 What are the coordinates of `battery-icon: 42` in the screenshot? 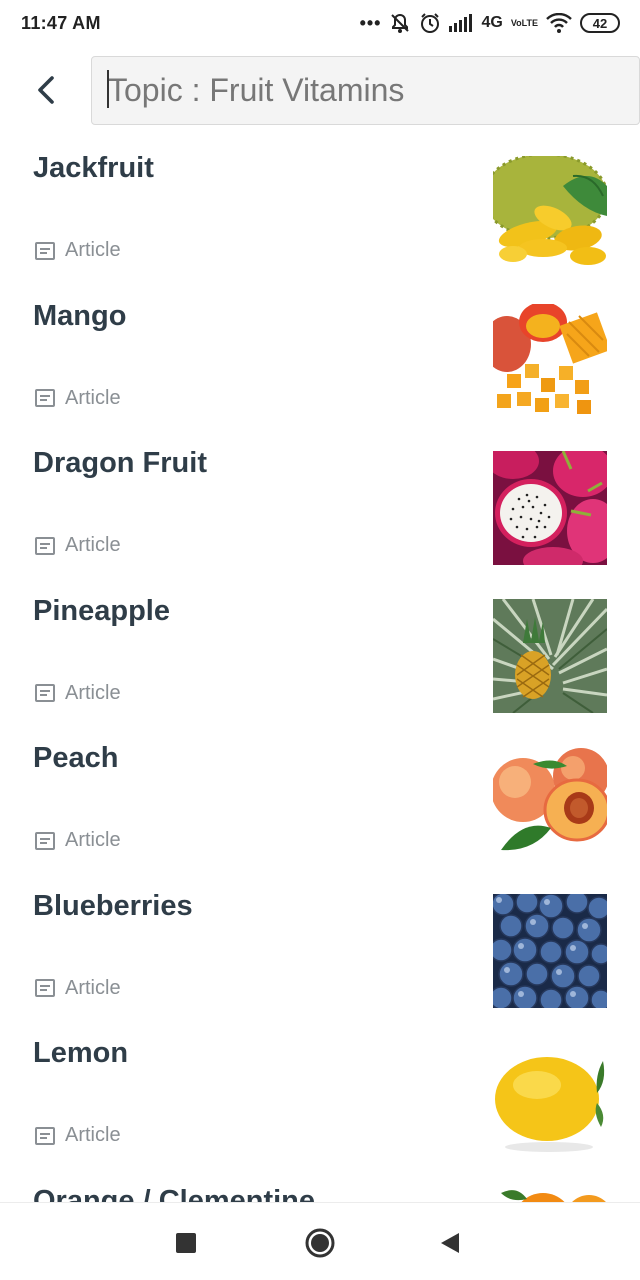 It's located at (600, 23).